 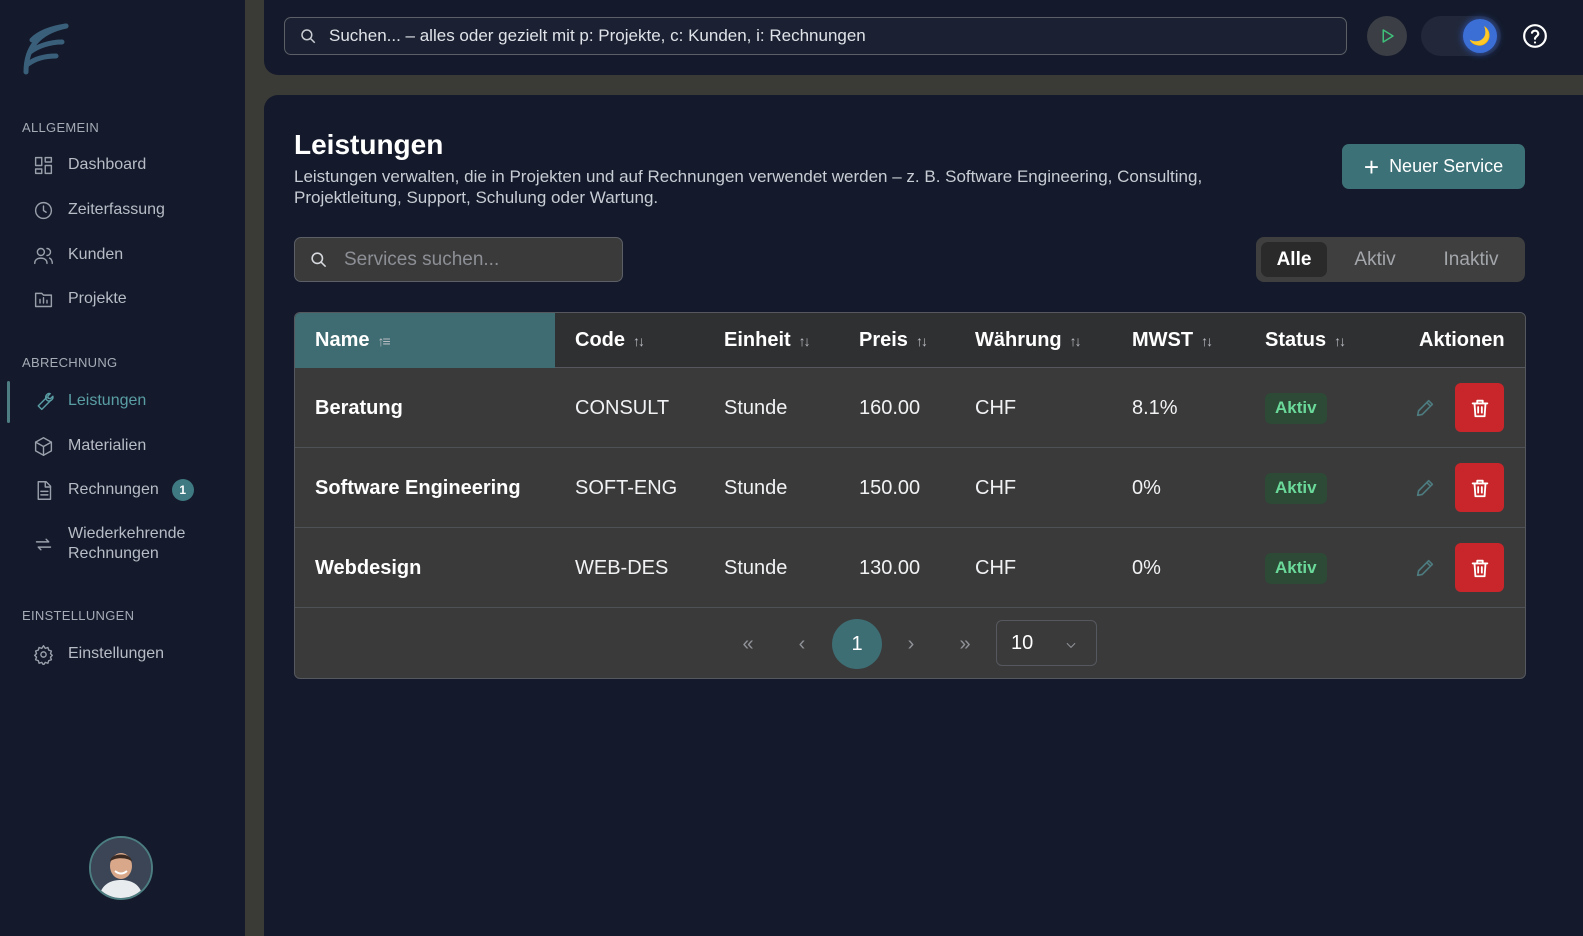 I want to click on plus-icon: +, so click(x=1371, y=166).